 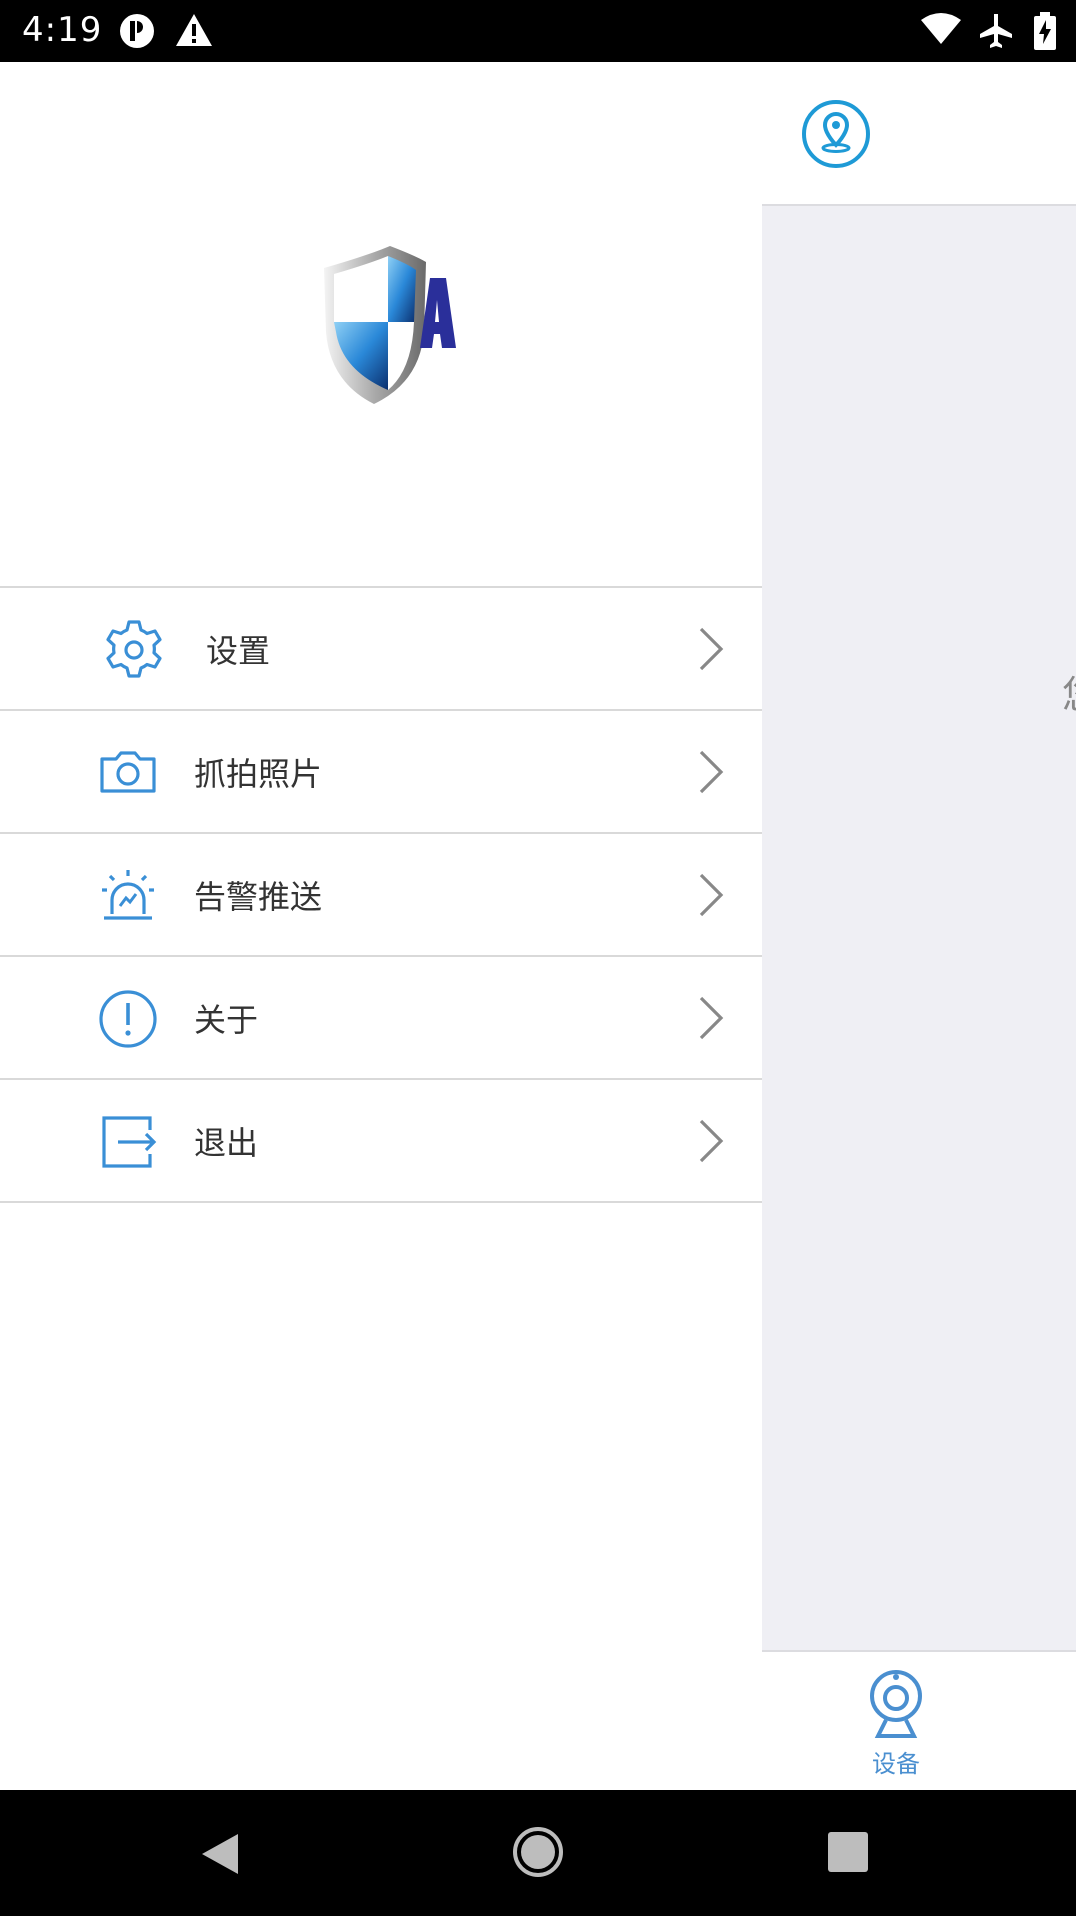 I want to click on status-bar: 4:19, so click(x=538, y=31).